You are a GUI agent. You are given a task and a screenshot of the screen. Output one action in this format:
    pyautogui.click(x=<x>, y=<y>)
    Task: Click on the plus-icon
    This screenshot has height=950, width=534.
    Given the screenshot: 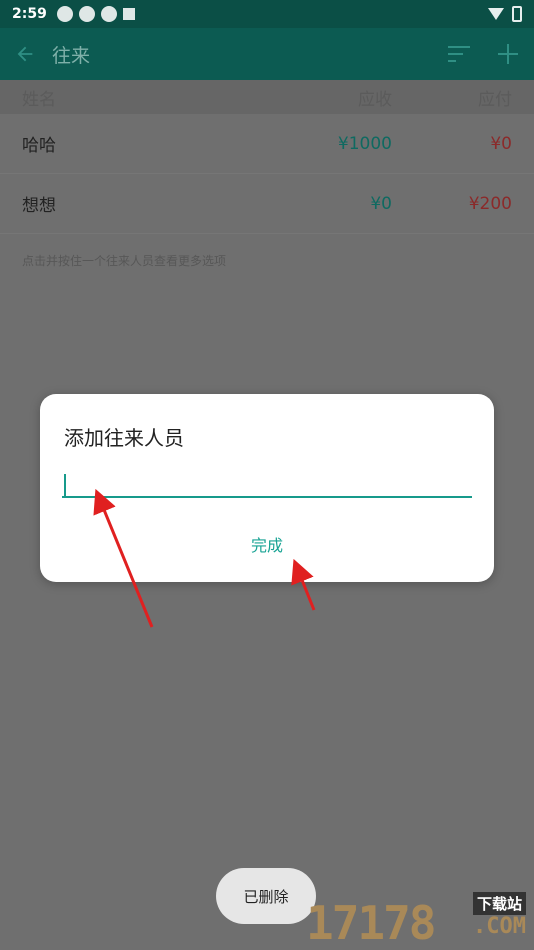 What is the action you would take?
    pyautogui.click(x=508, y=54)
    